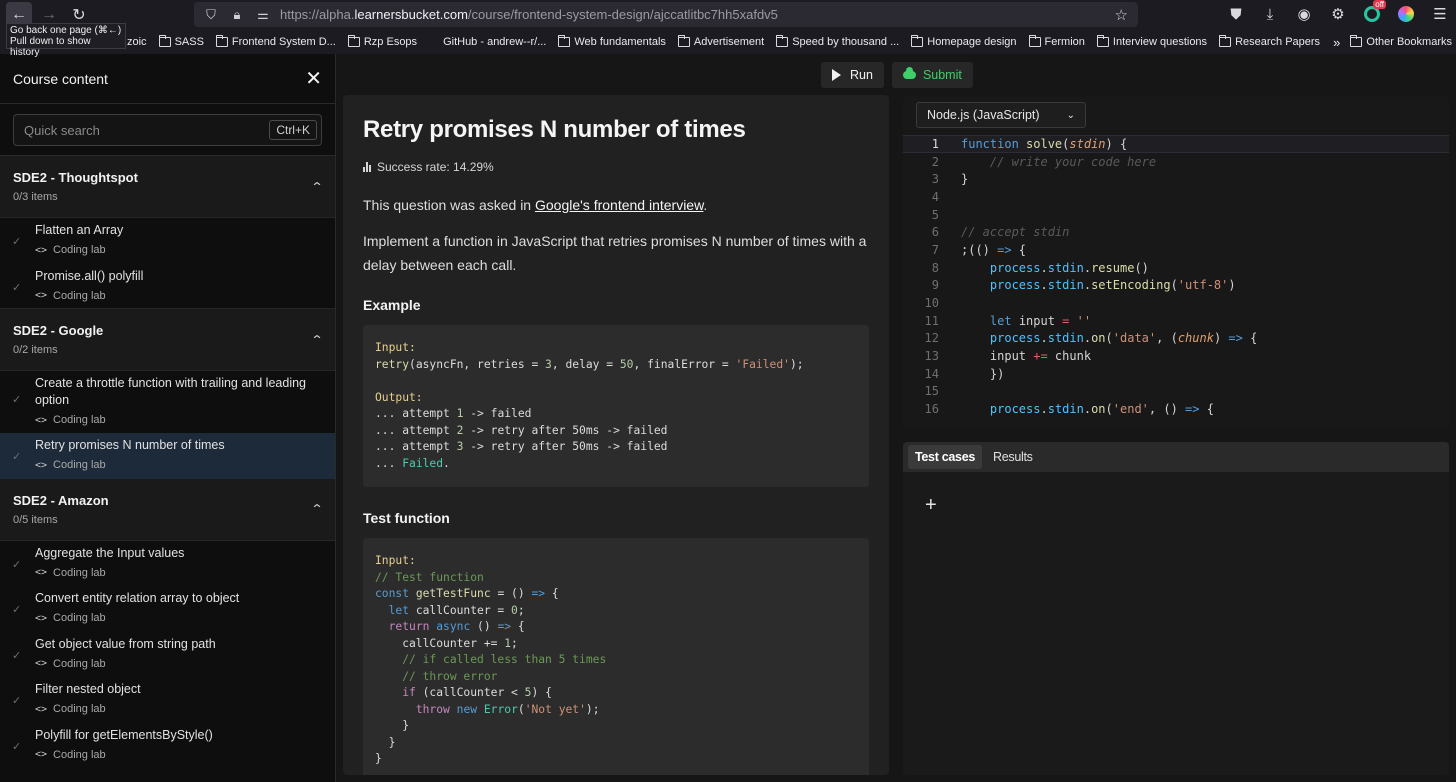  I want to click on bookmark-star-icon: ☆, so click(1121, 15).